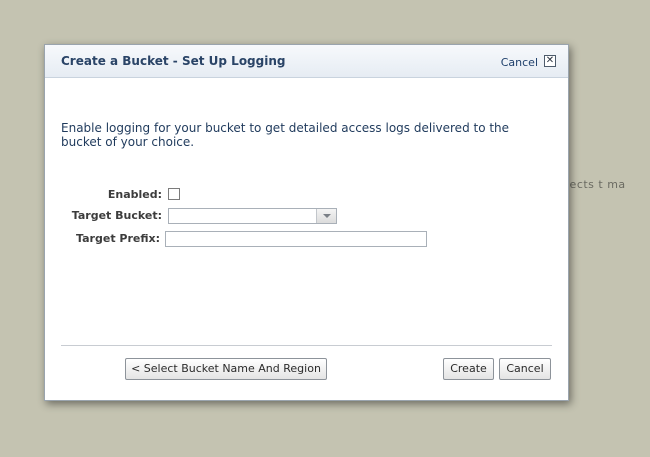 This screenshot has height=457, width=650. Describe the element at coordinates (550, 61) in the screenshot. I see `close-icon: ✕` at that location.